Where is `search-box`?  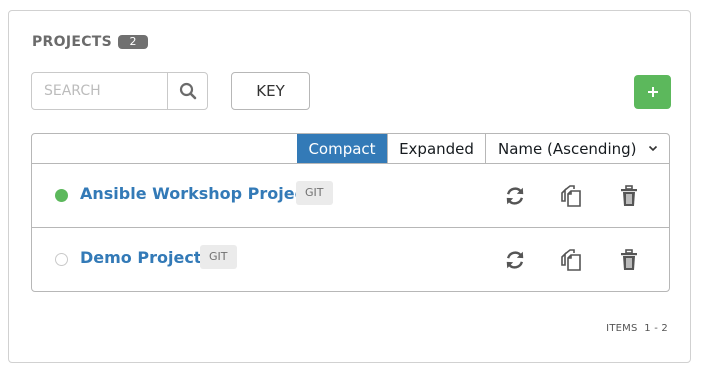
search-box is located at coordinates (119, 91).